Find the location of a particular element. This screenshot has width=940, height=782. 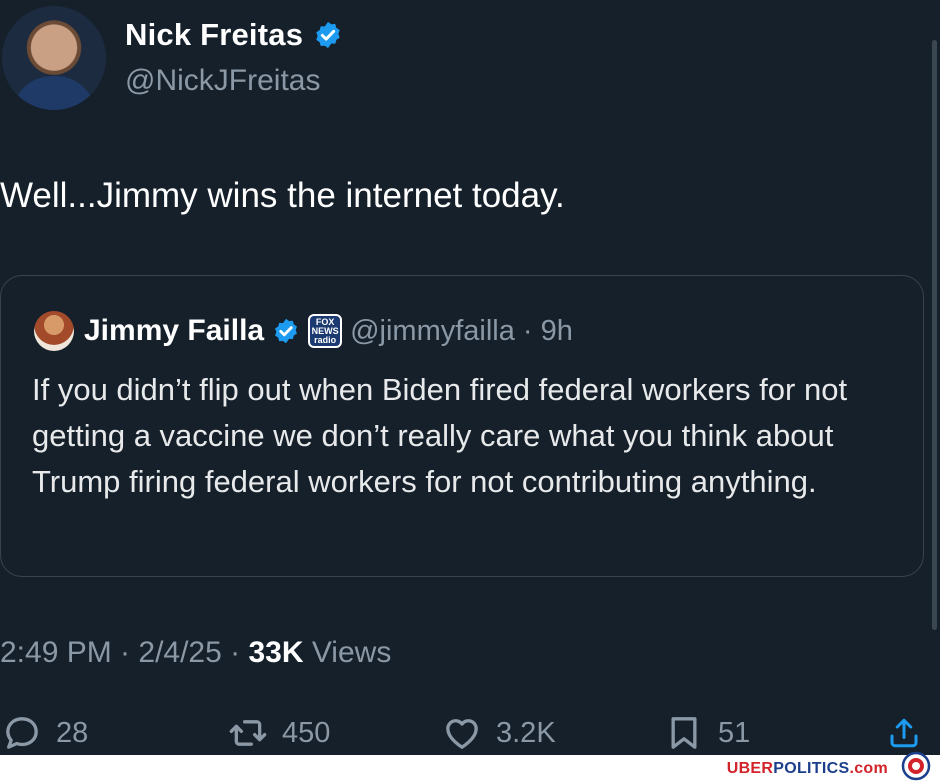

like-button: 3.2K is located at coordinates (499, 733).